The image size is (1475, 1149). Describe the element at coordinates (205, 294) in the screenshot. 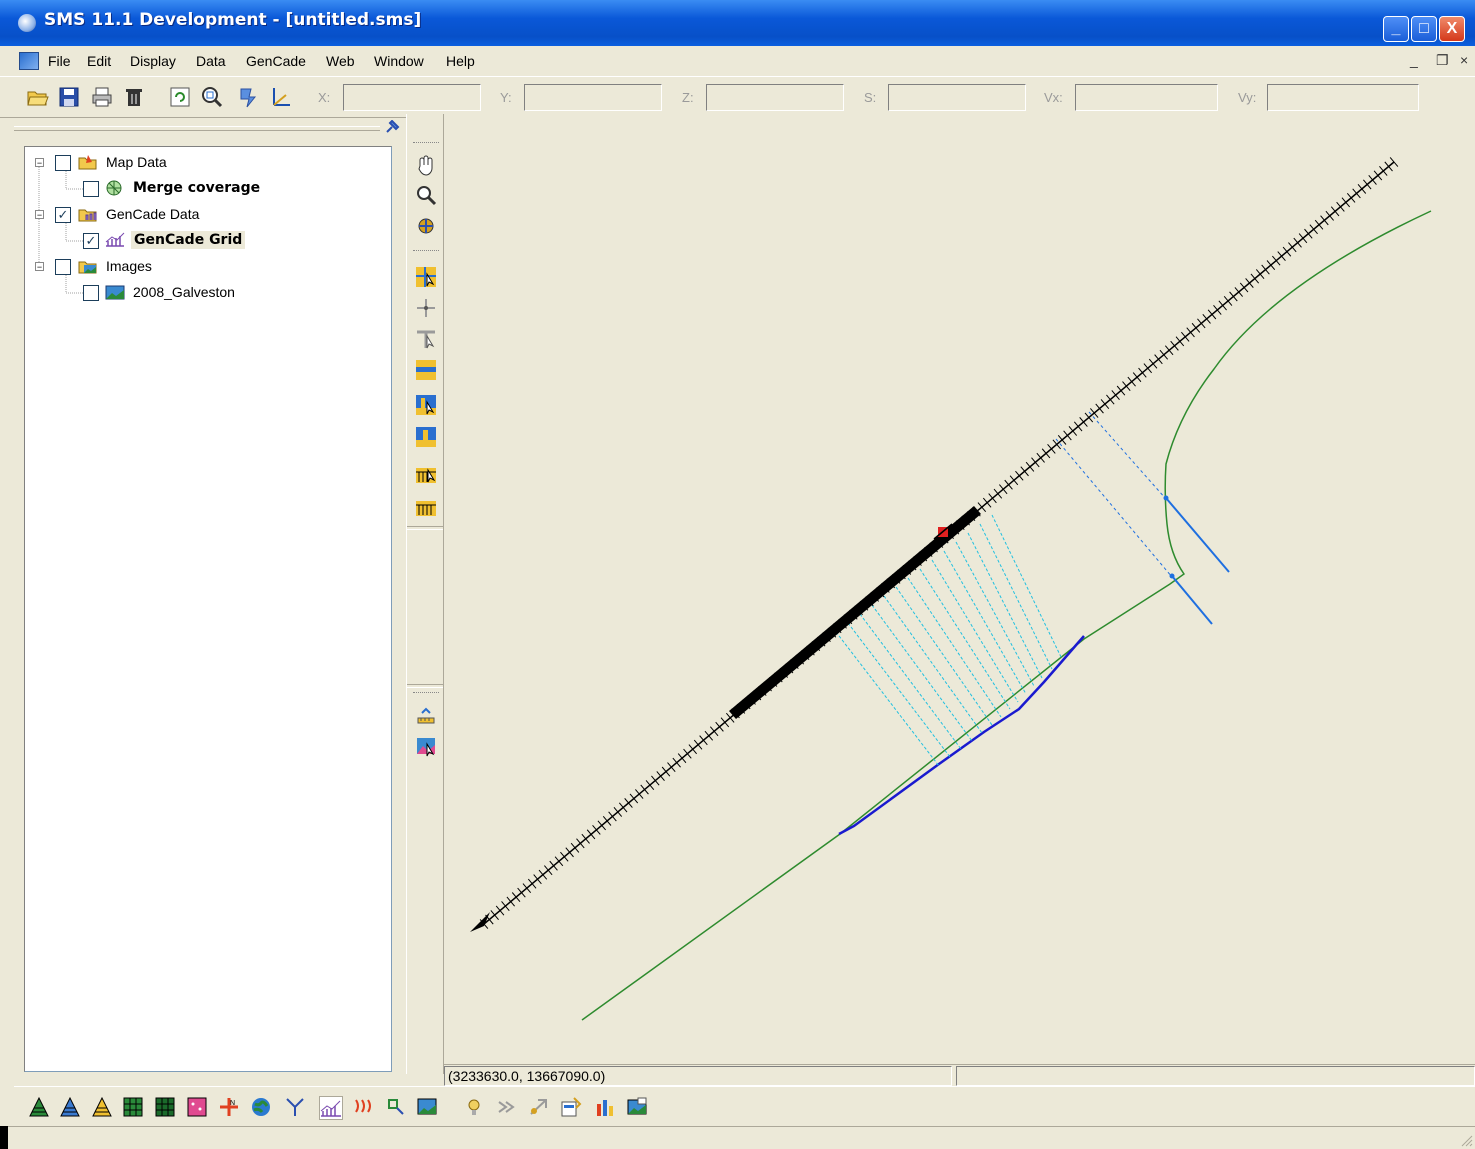

I see `tree-item-2008-galveston: 2008_Galveston` at that location.